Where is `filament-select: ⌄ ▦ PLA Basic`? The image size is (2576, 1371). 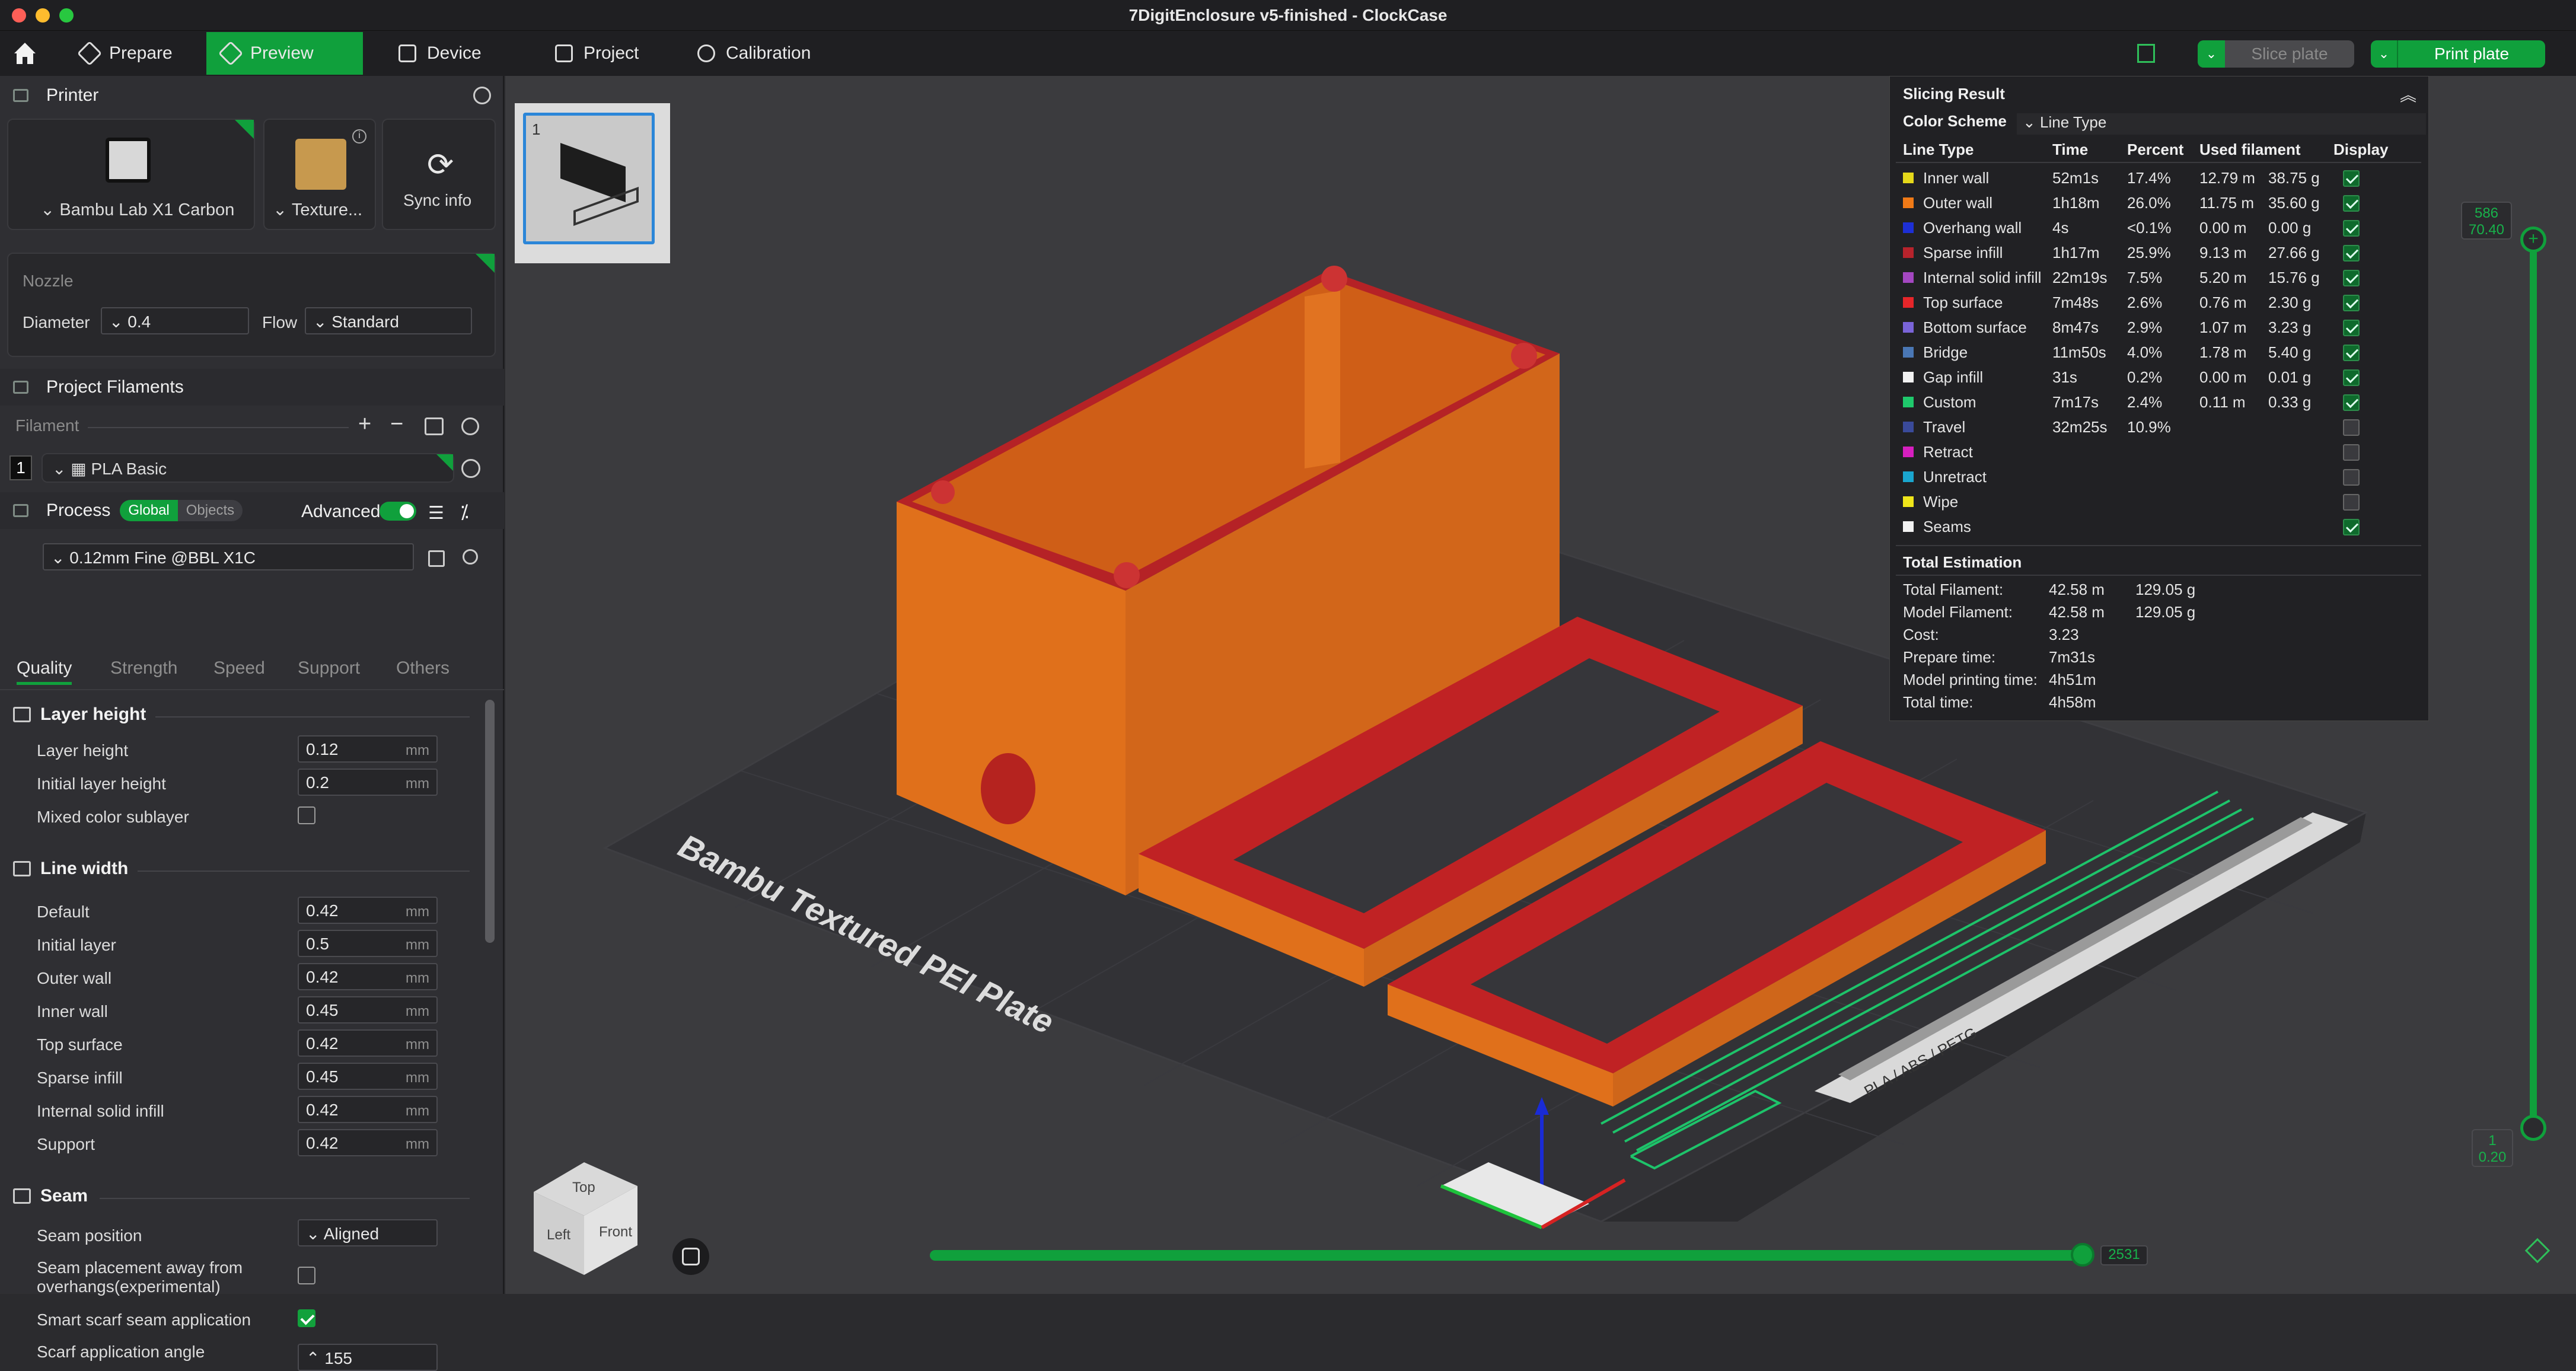
filament-select: ⌄ ▦ PLA Basic is located at coordinates (248, 468).